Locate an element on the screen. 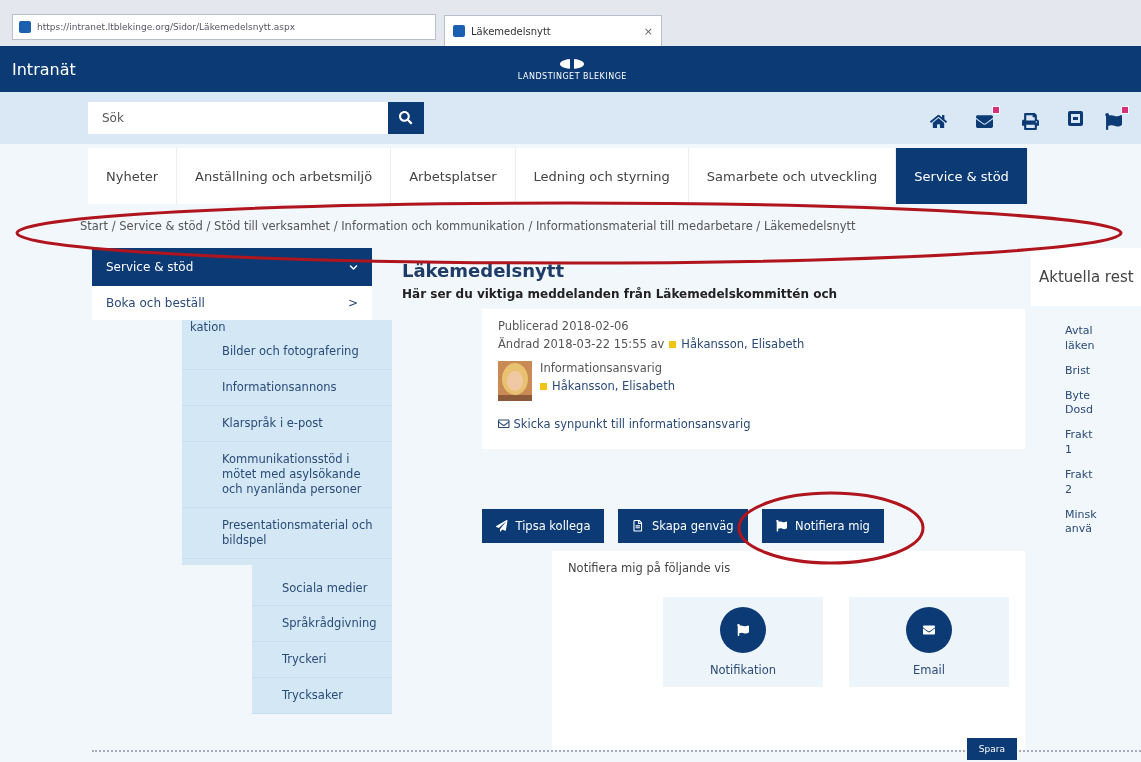  submenu-item: Trycksaker is located at coordinates (322, 696).